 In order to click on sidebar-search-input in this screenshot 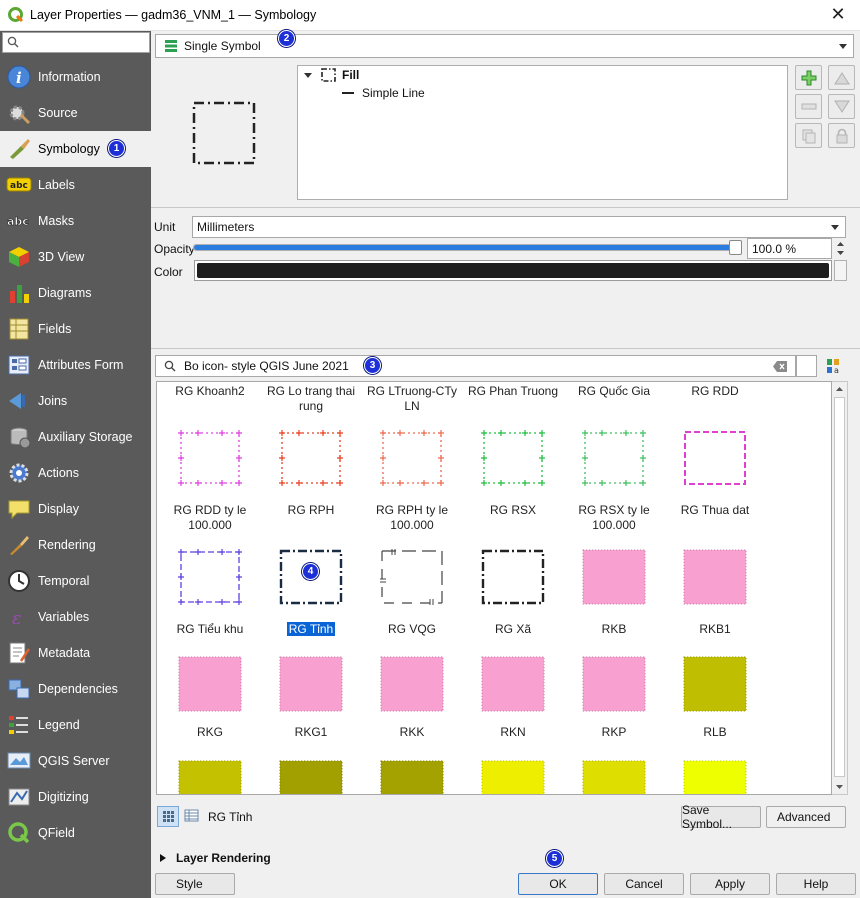, I will do `click(76, 42)`.